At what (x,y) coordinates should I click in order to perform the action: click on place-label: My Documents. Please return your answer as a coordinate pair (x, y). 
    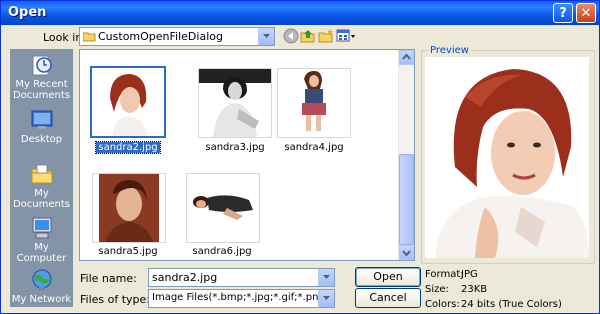
    Looking at the image, I should click on (41, 199).